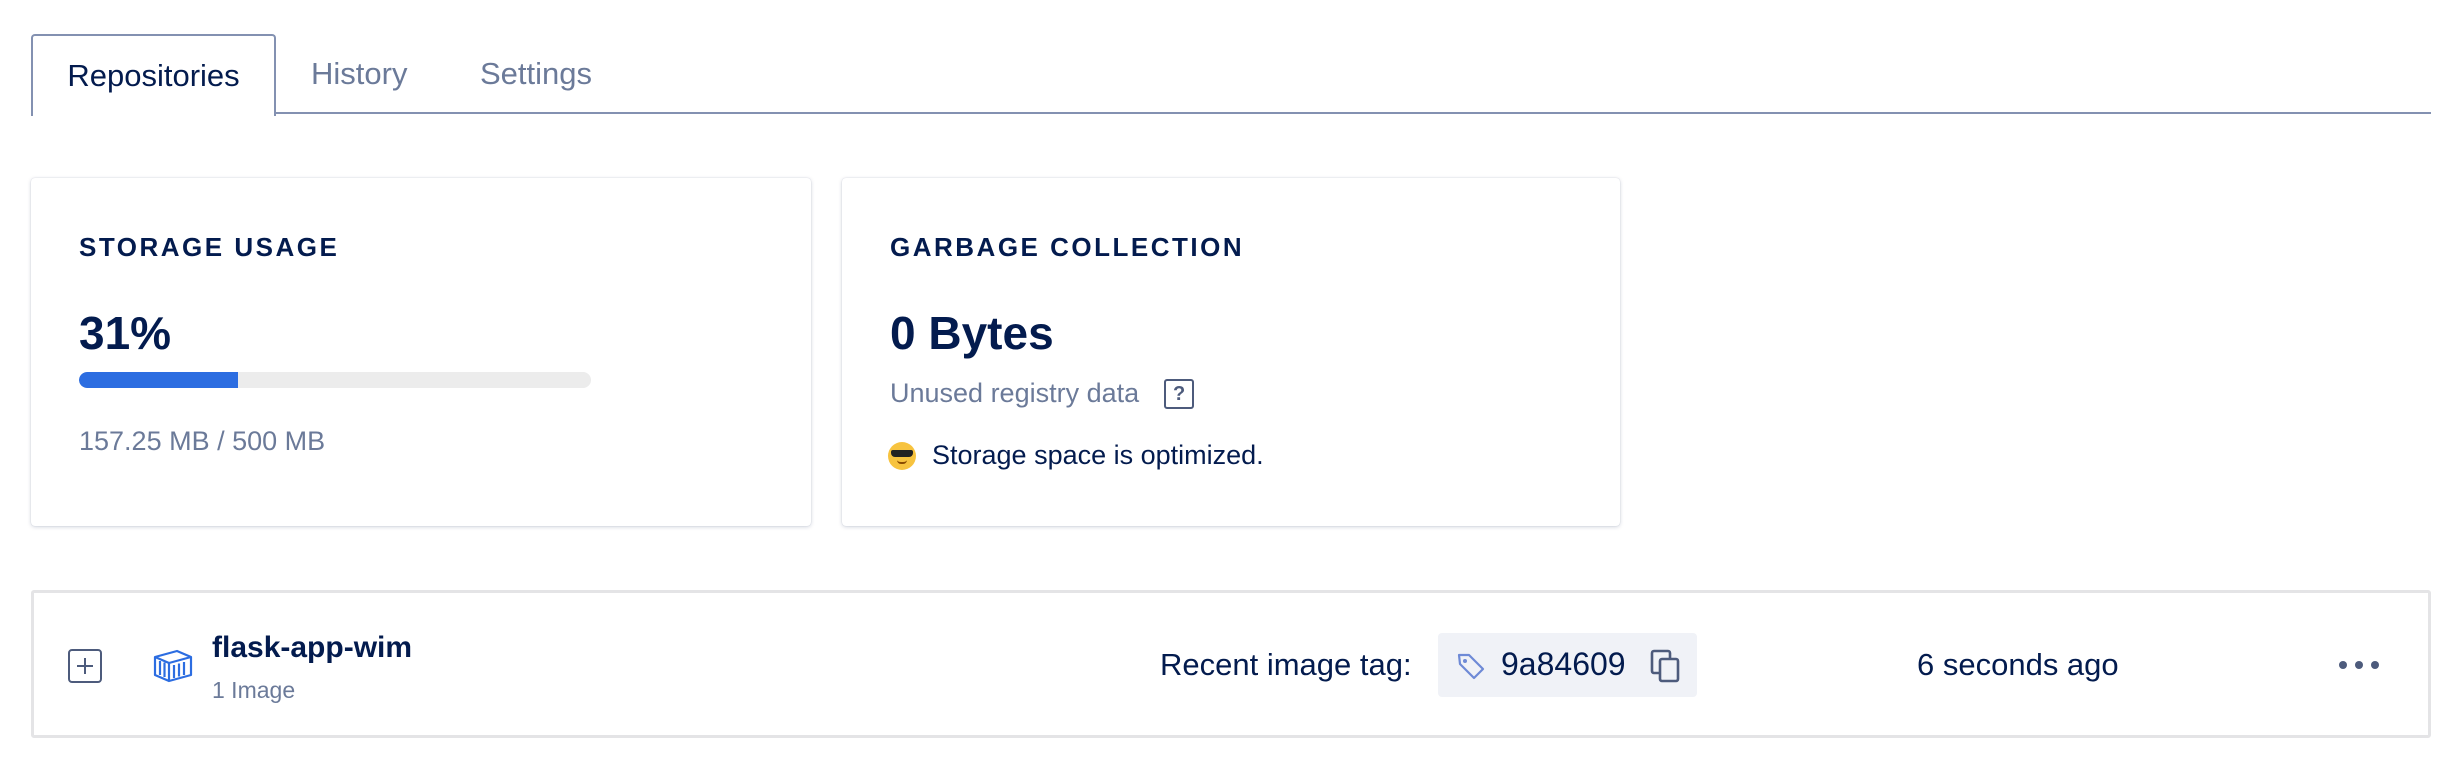 Image resolution: width=2458 pixels, height=778 pixels. Describe the element at coordinates (421, 352) in the screenshot. I see `storage-usage-card: STORAGE USAGE 31% 157.25 MB / 500 MB` at that location.